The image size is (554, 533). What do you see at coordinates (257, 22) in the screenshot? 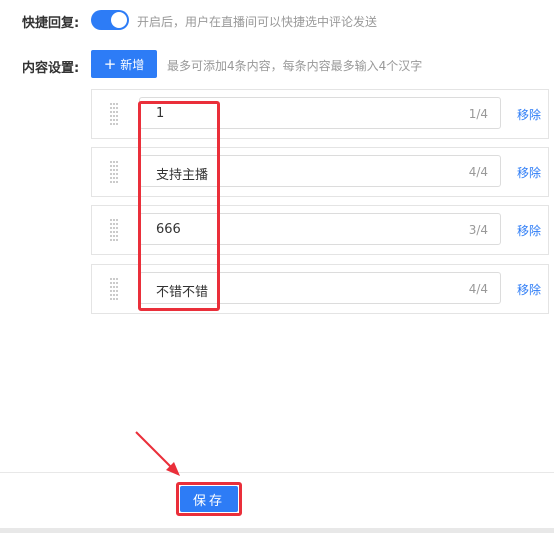
I see `quick-reply-hint: 开启后，用户在直播间可以快捷选中评论发送` at bounding box center [257, 22].